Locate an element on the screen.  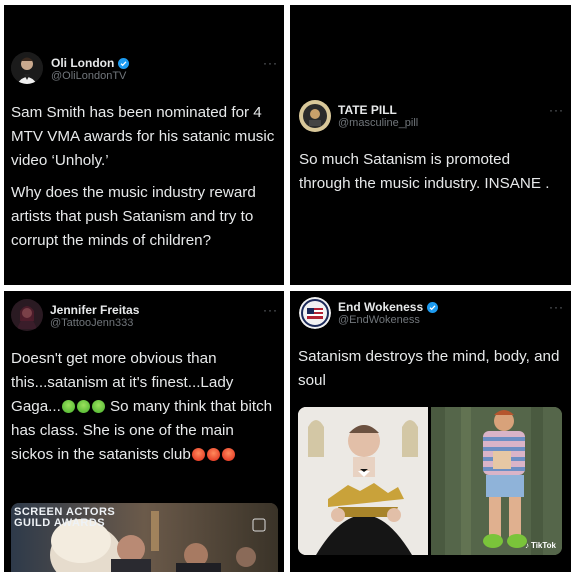
tiktok-watermark: ♪ TikTok is located at coordinates (540, 545).